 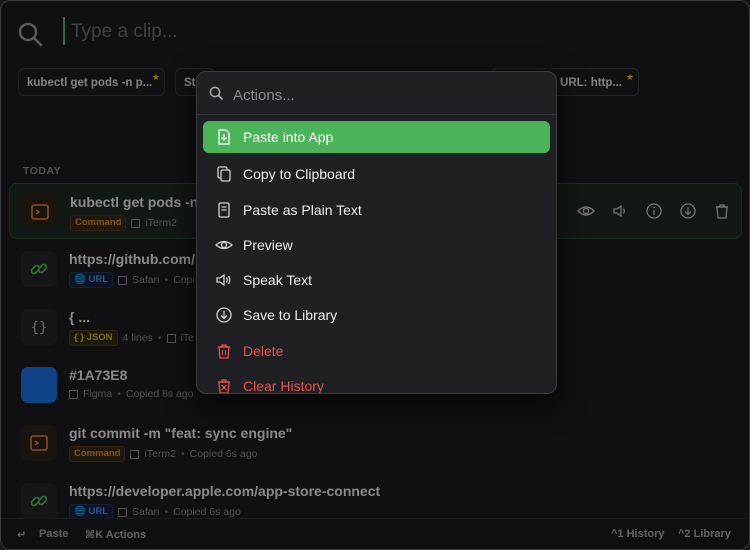 I want to click on action-delete: Delete, so click(x=376, y=351).